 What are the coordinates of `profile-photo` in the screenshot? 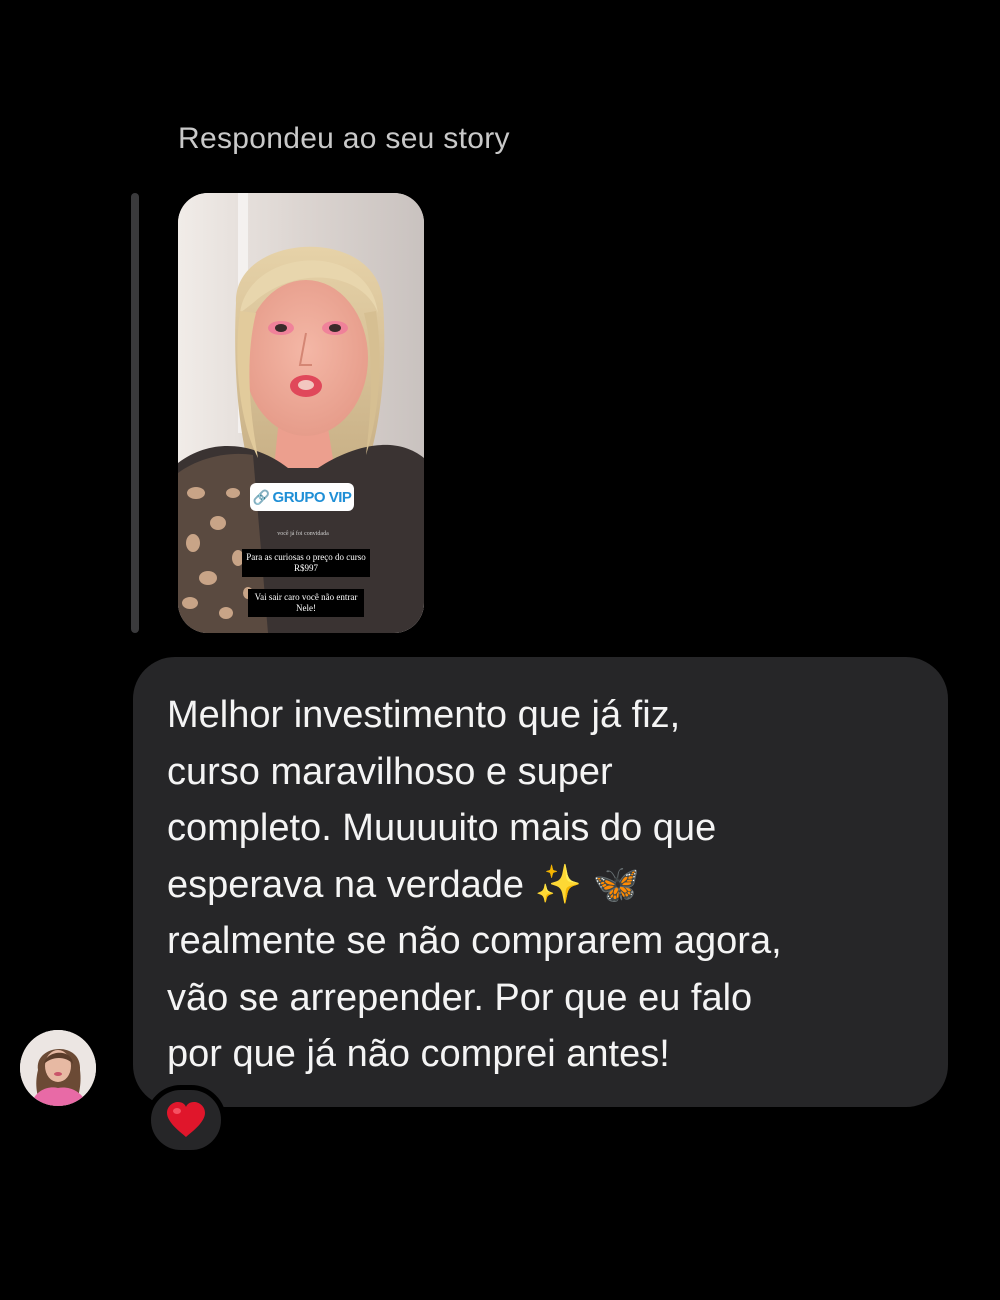 It's located at (58, 1068).